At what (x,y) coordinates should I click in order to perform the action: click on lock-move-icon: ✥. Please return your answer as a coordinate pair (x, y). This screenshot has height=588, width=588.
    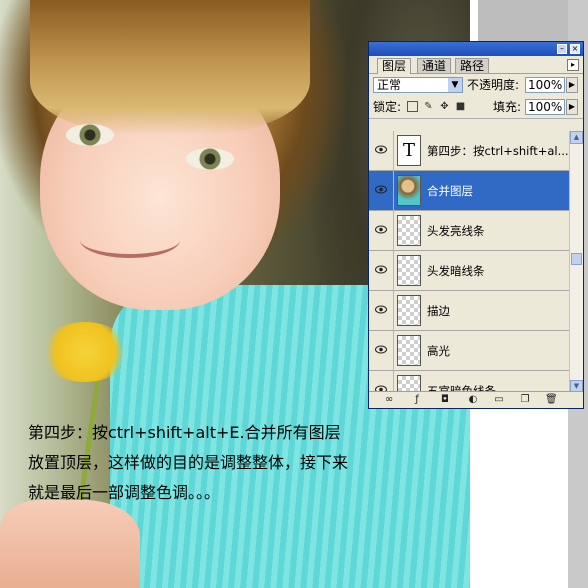
    Looking at the image, I should click on (444, 106).